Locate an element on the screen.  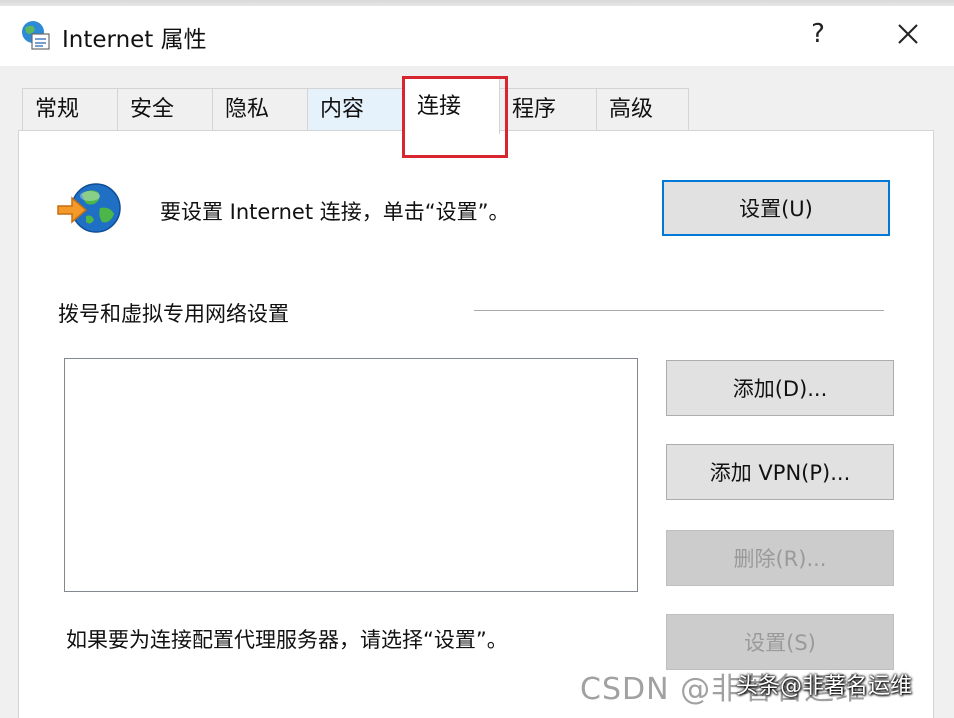
red-highlight-box is located at coordinates (455, 117).